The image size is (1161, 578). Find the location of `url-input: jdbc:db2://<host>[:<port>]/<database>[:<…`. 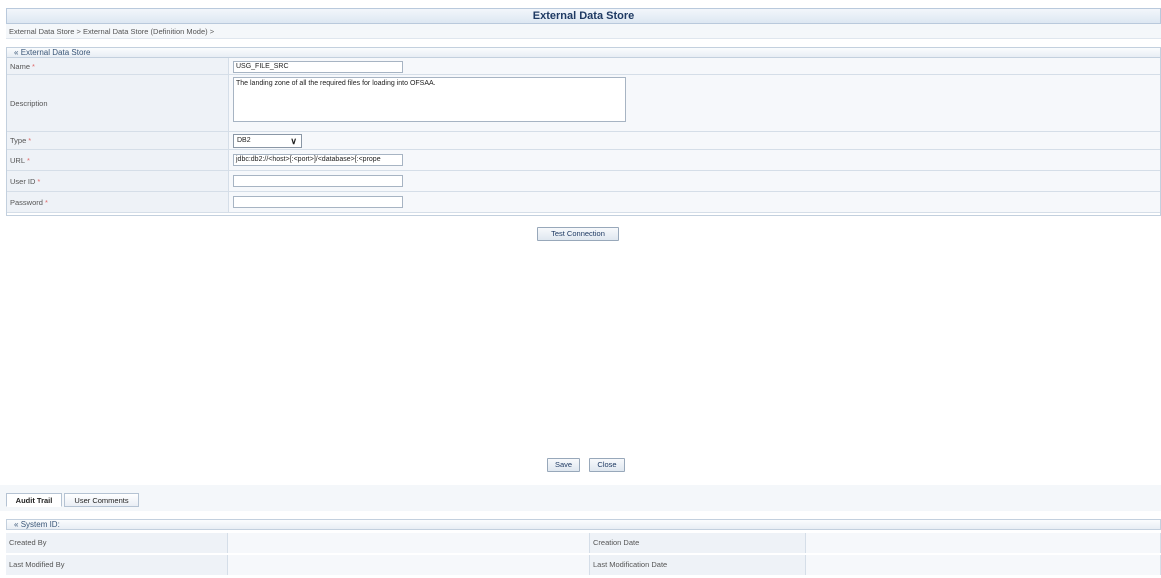

url-input: jdbc:db2://<host>[:<port>]/<database>[:<… is located at coordinates (318, 160).